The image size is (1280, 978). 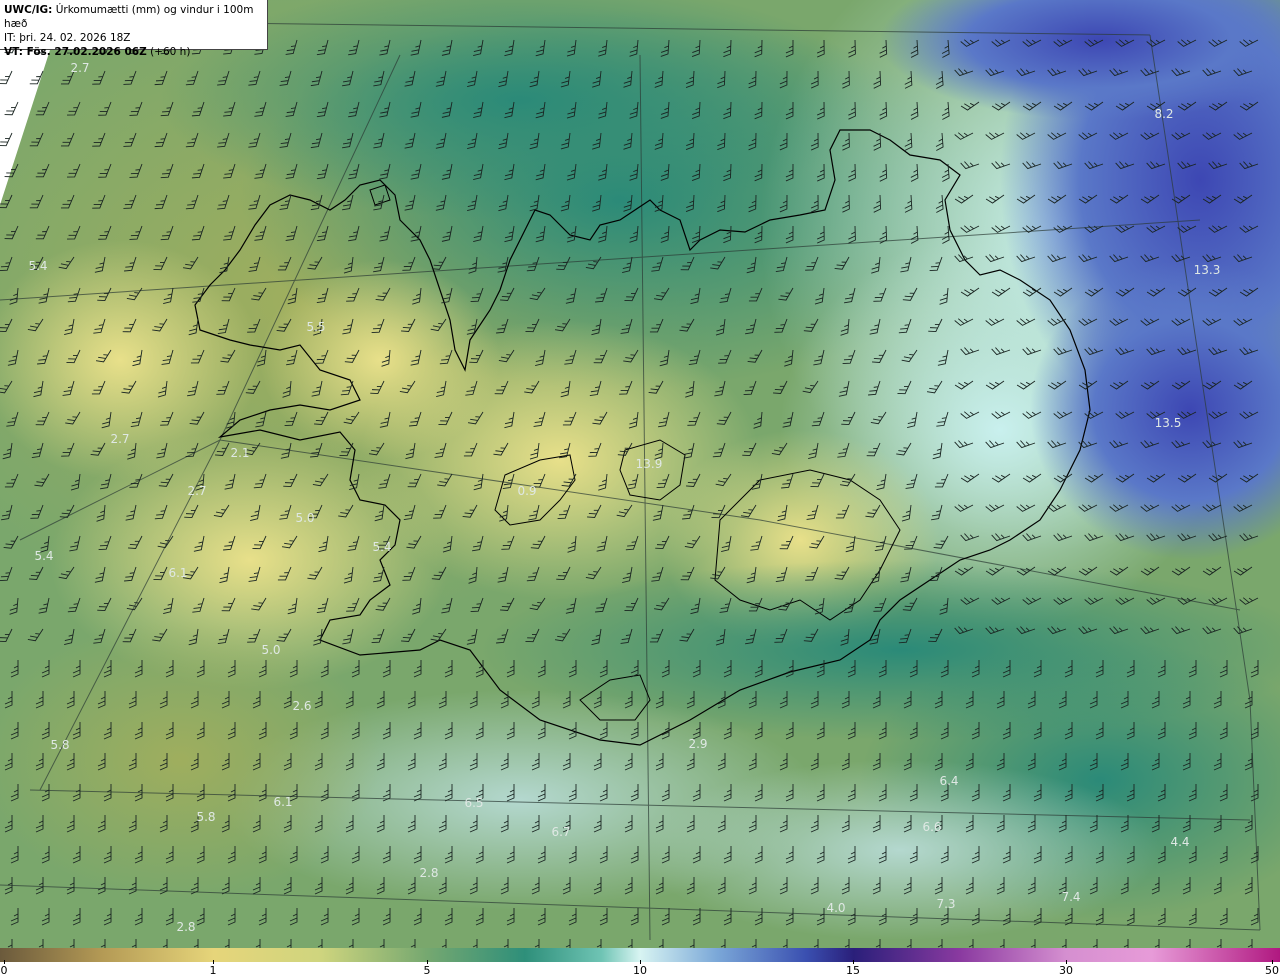 What do you see at coordinates (560, 832) in the screenshot?
I see `value-label: 6.7` at bounding box center [560, 832].